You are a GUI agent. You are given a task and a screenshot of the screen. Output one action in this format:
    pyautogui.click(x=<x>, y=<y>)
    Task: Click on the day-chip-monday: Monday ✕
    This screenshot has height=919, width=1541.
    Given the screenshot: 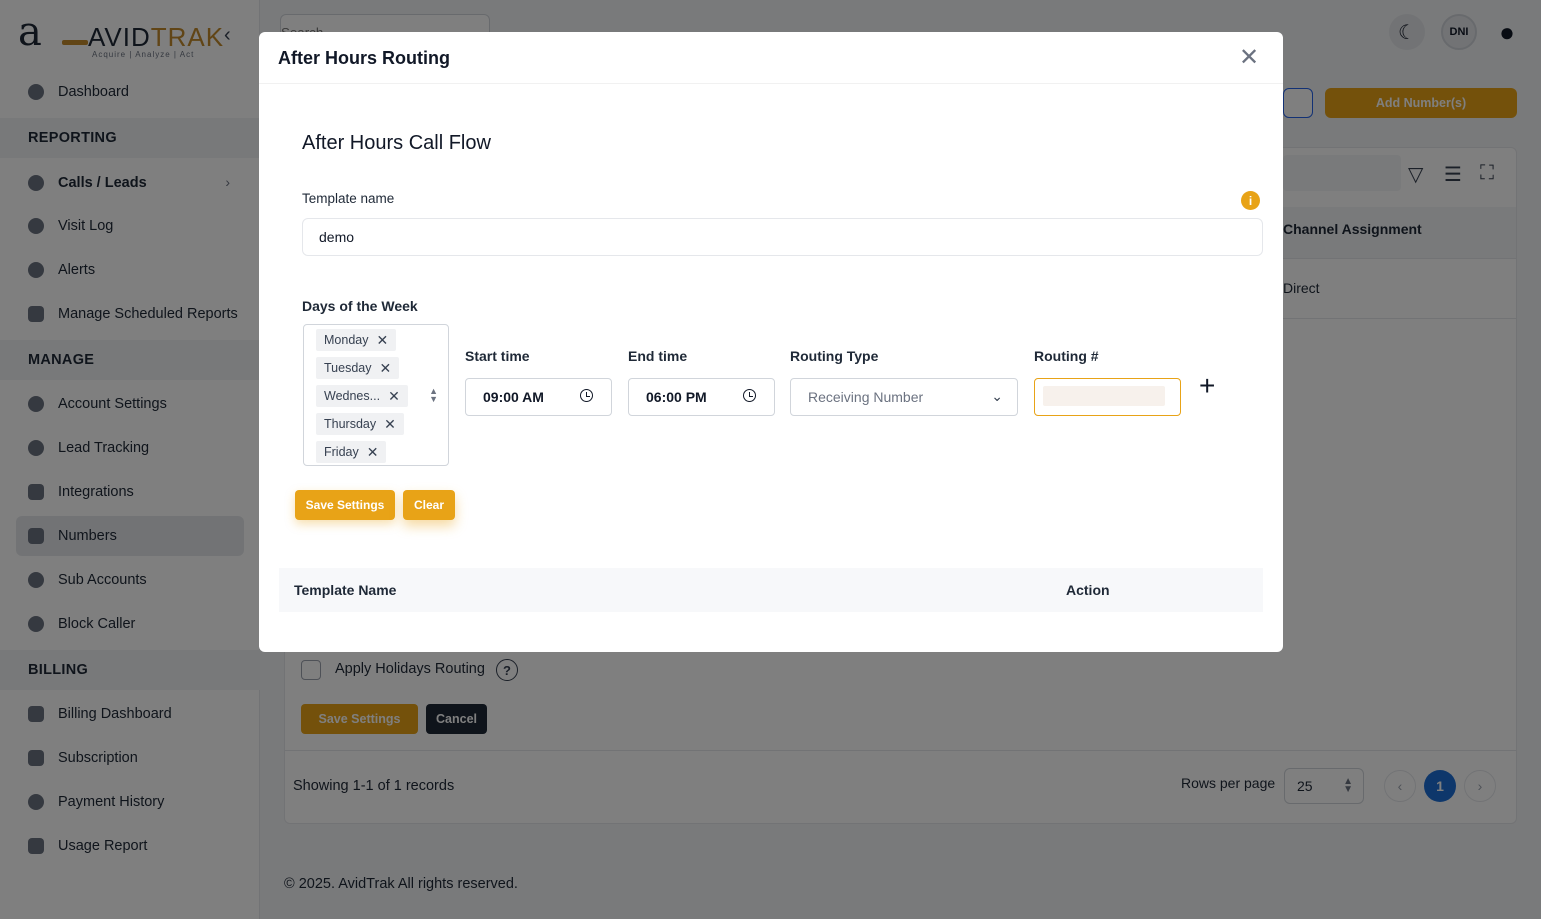 What is the action you would take?
    pyautogui.click(x=356, y=340)
    